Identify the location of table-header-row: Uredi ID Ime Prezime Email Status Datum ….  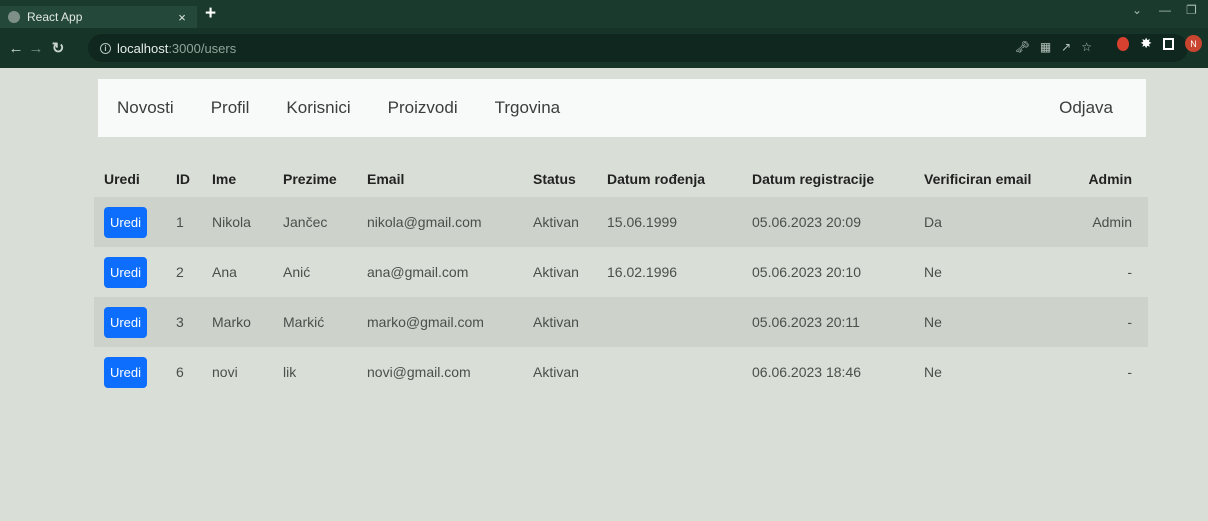
(621, 179).